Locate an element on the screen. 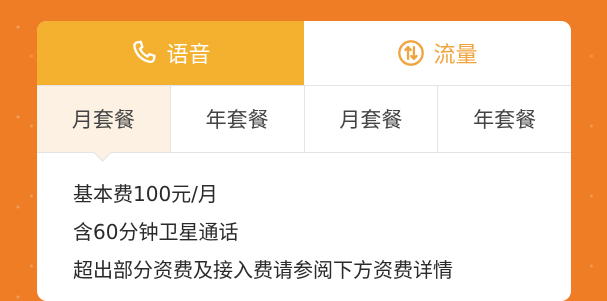 The width and height of the screenshot is (607, 301). tab-voice: 语音 is located at coordinates (170, 53).